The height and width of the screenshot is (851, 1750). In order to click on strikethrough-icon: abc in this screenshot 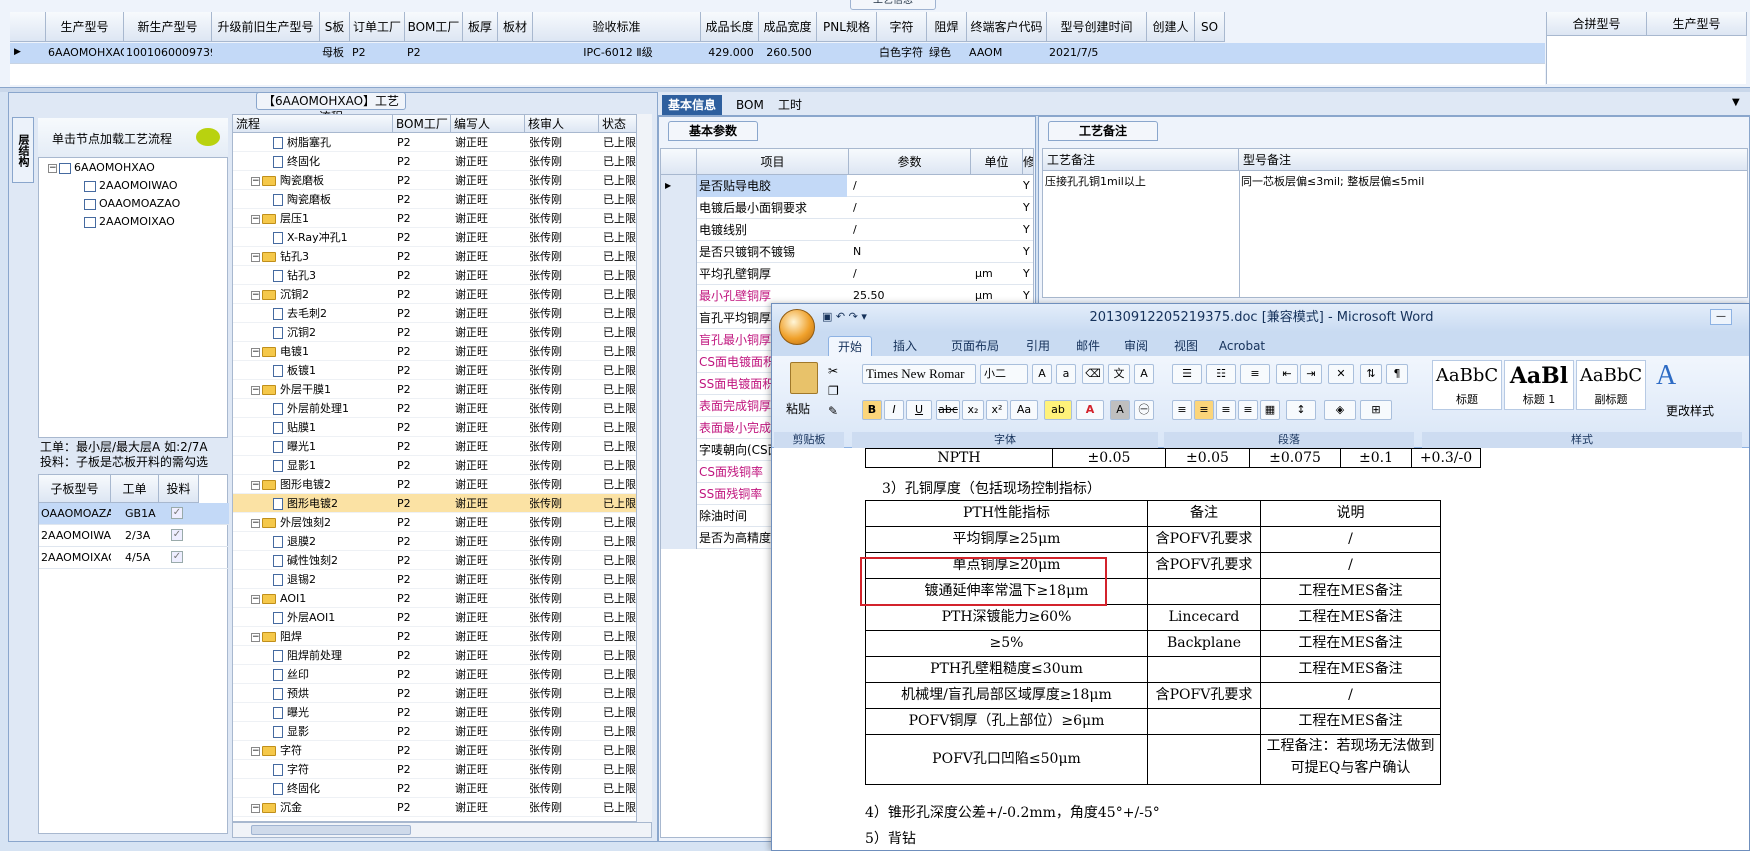, I will do `click(948, 410)`.